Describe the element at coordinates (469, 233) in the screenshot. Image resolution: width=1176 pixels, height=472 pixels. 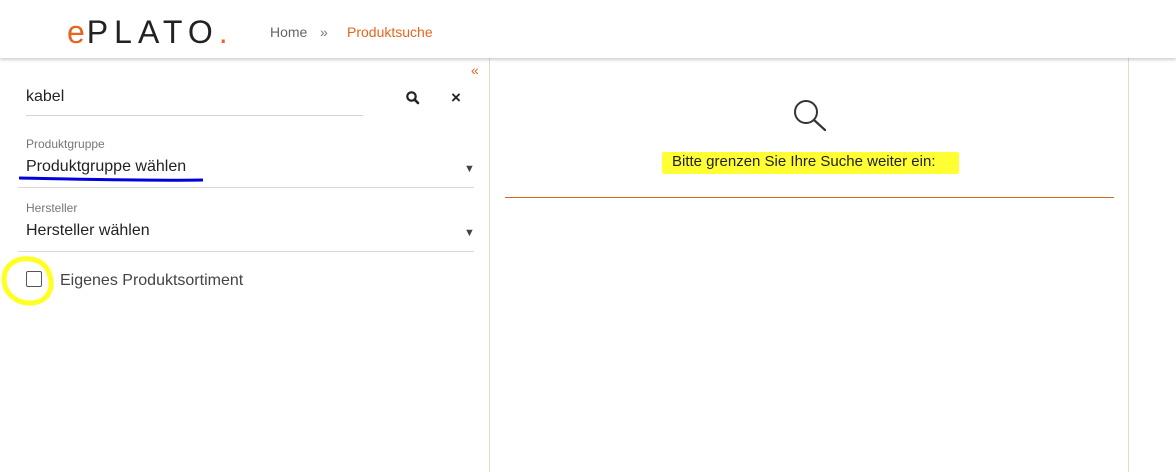
I see `manufacturer-caret-icon: ▼` at that location.